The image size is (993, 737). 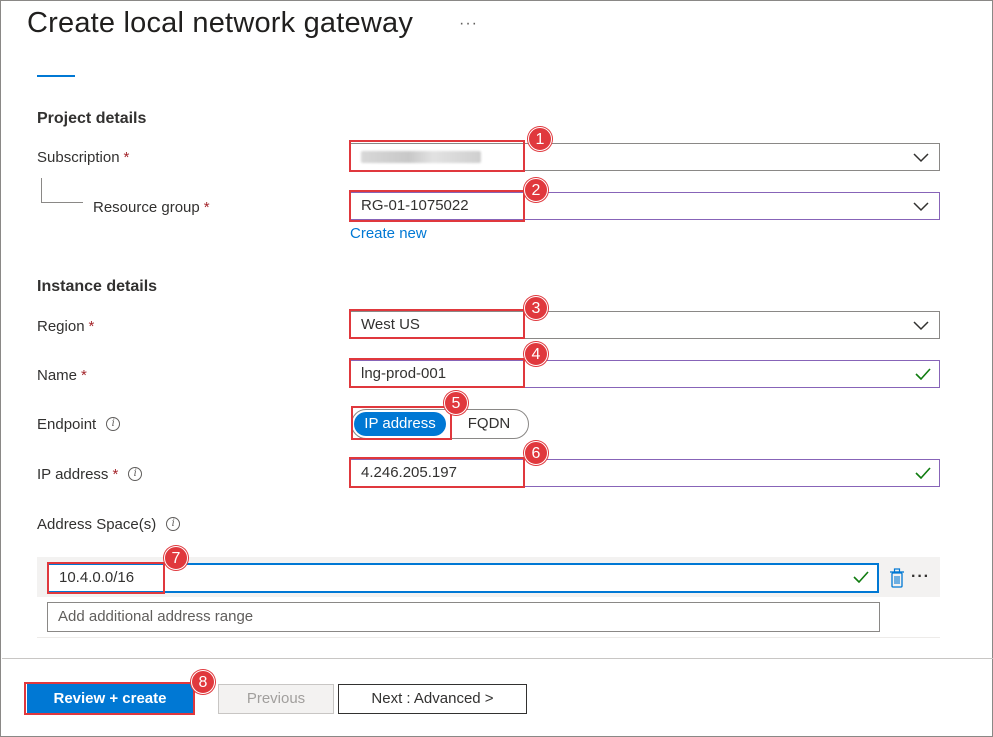 What do you see at coordinates (644, 473) in the screenshot?
I see `ip-address-input: 4.246.205.197` at bounding box center [644, 473].